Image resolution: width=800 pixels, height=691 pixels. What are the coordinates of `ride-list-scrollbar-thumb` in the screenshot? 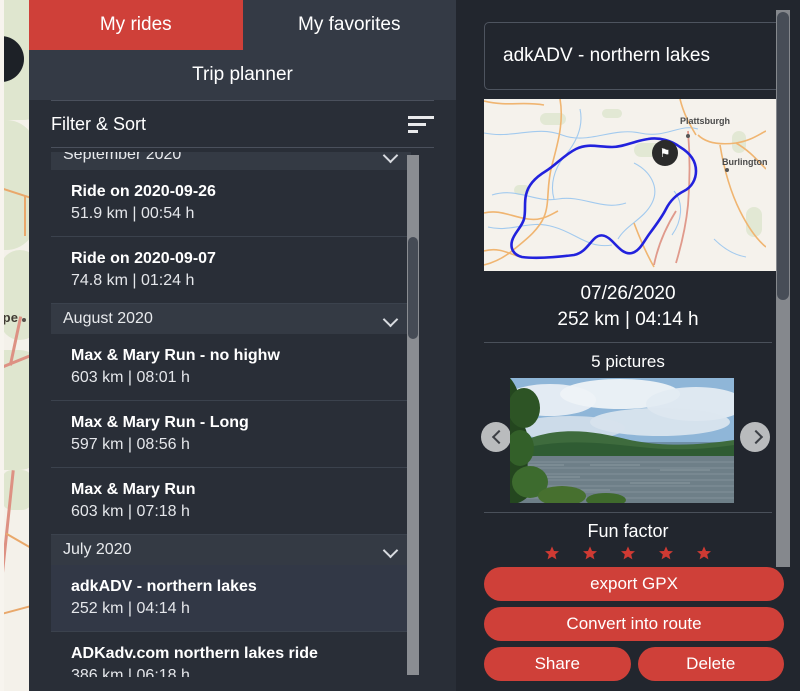 It's located at (413, 288).